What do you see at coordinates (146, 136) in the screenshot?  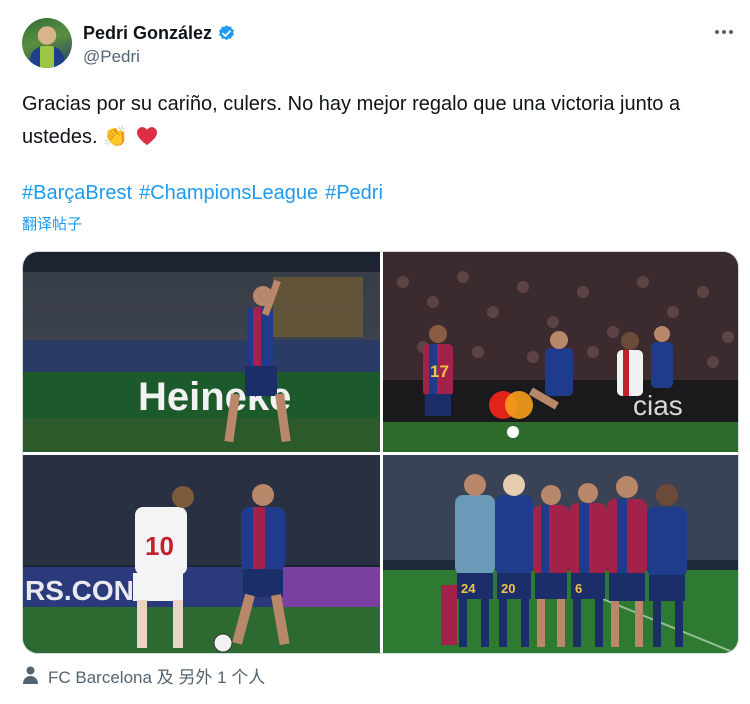 I see `red-heart-emoji` at bounding box center [146, 136].